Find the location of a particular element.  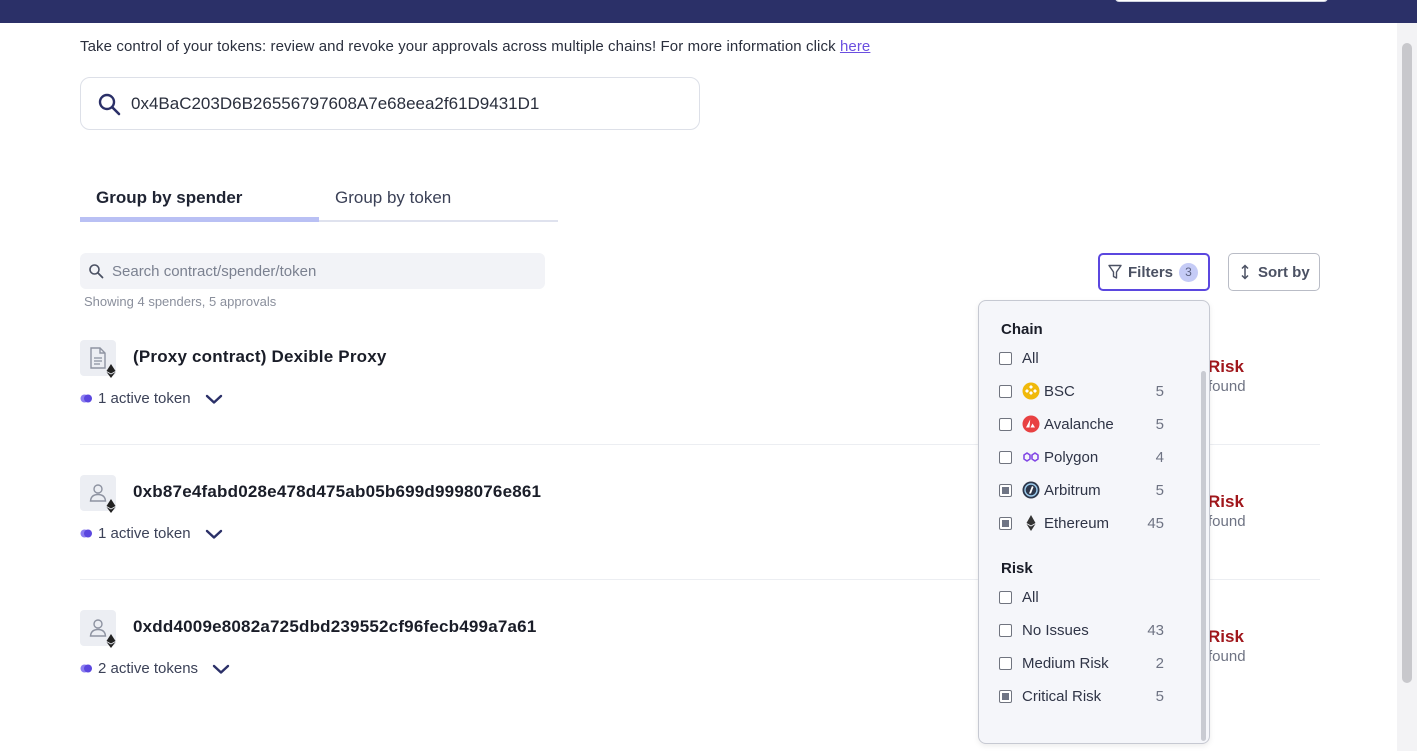

chain-filter-polygon: Polygon 4 is located at coordinates (1081, 457).